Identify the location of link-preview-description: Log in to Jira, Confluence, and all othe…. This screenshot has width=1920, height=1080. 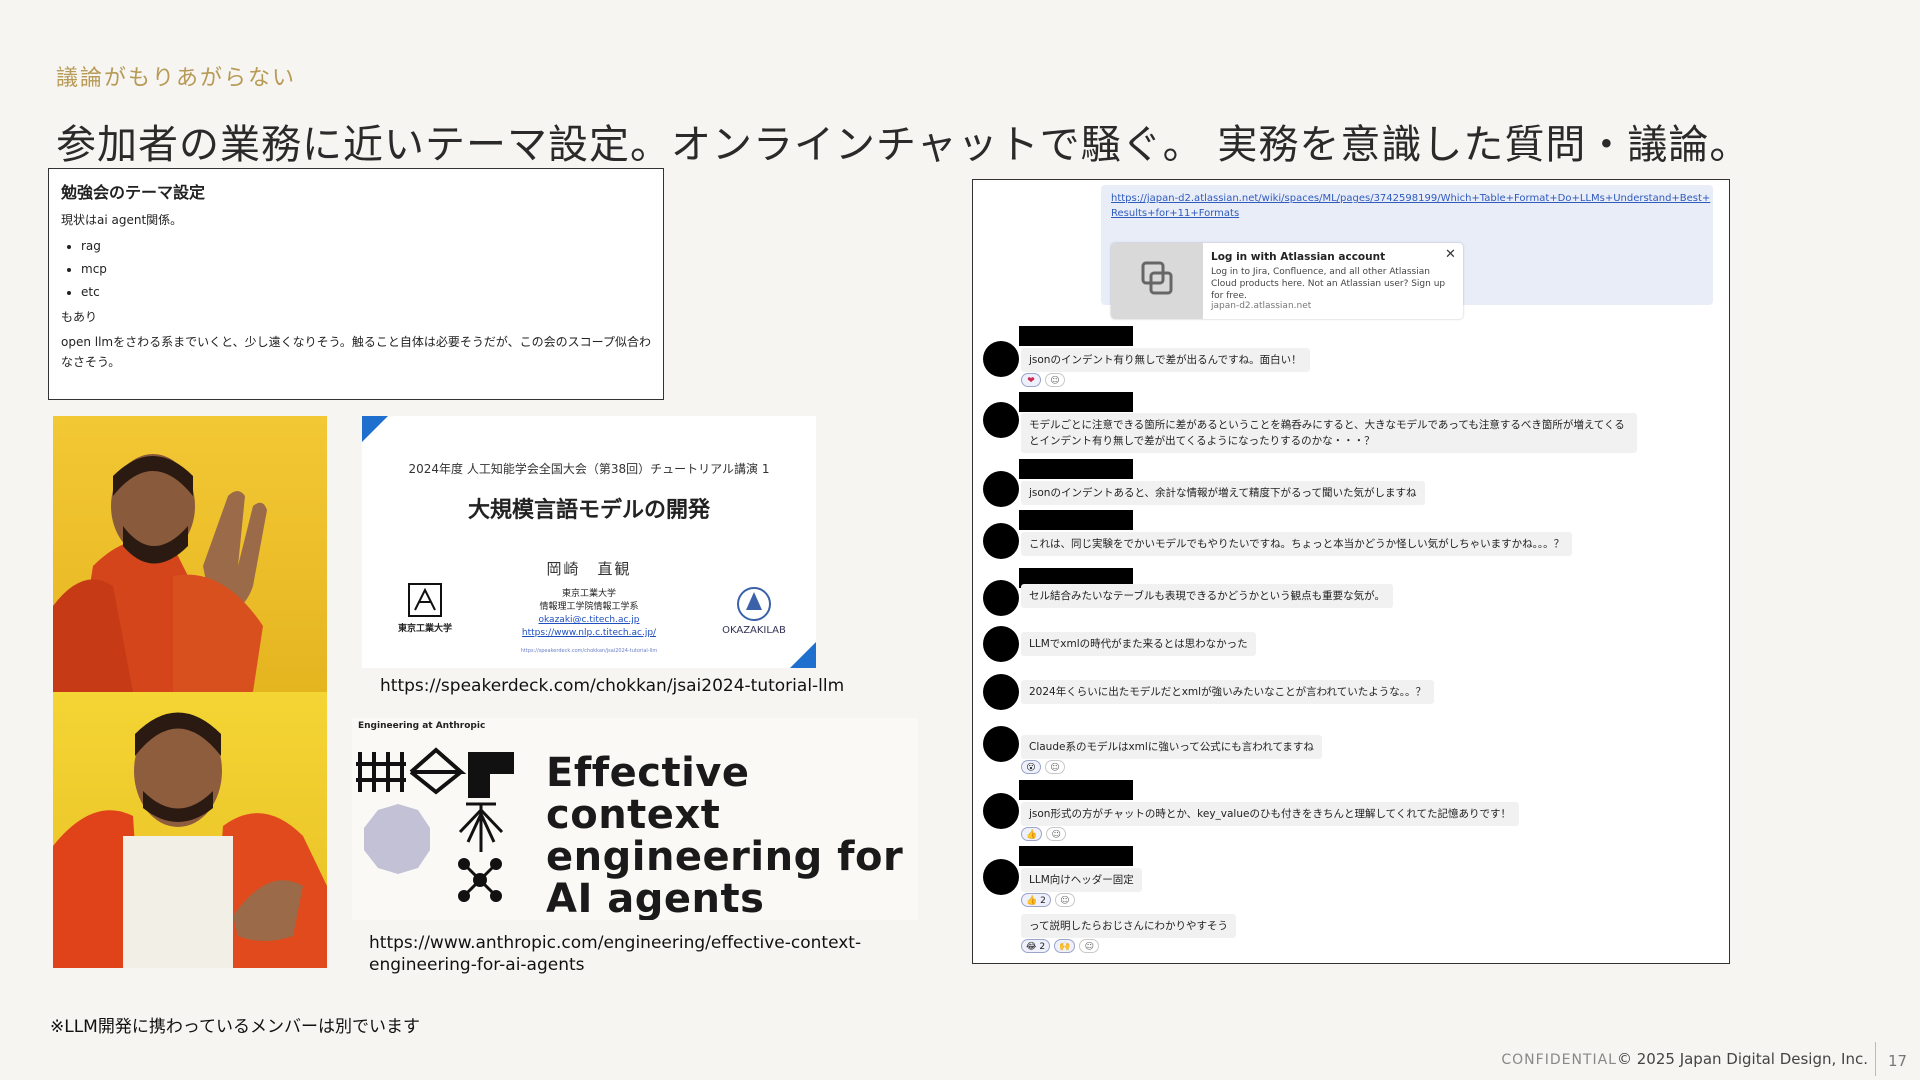
(1328, 284).